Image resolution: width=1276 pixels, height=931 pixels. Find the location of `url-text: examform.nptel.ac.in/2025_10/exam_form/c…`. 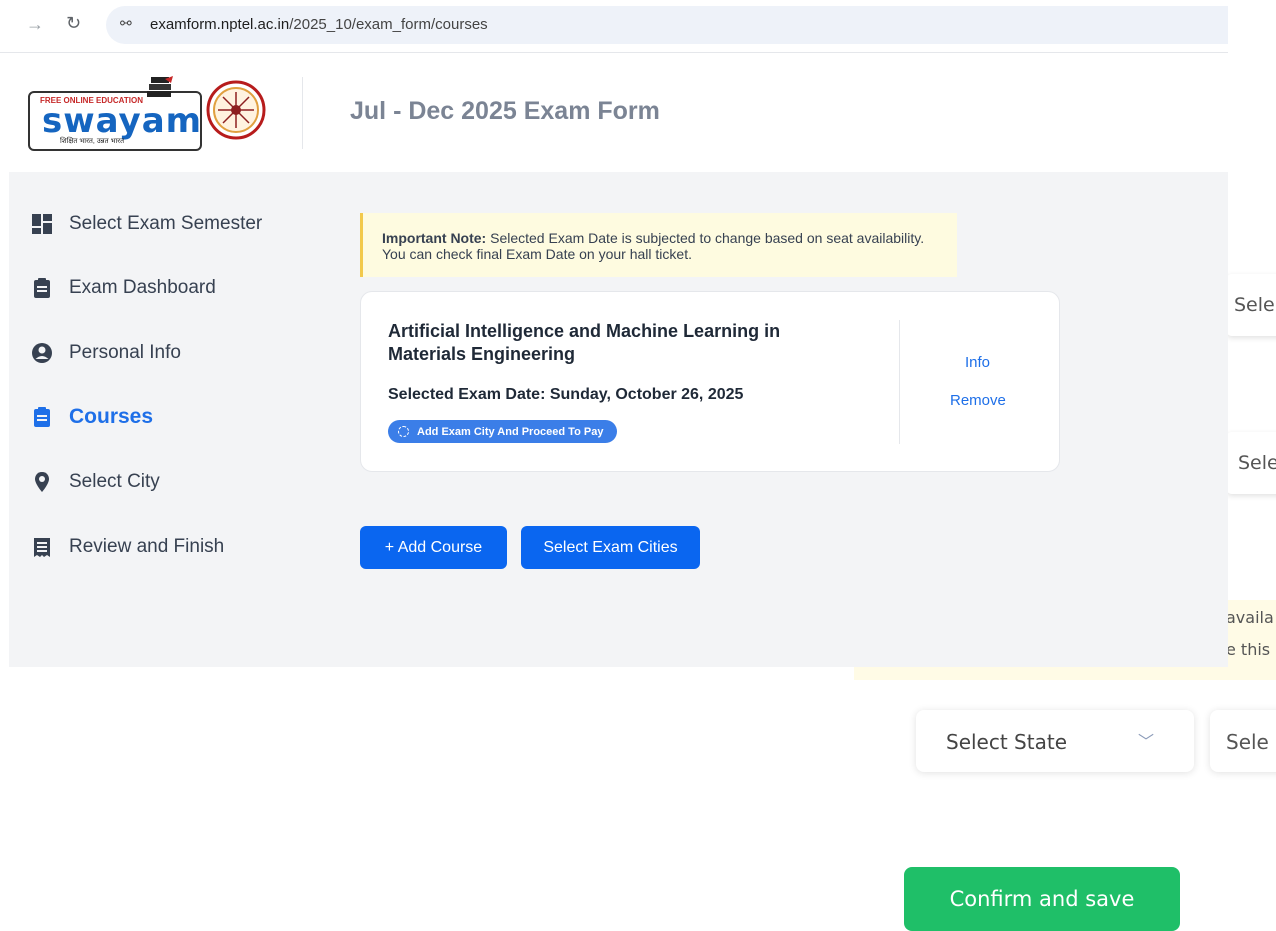

url-text: examform.nptel.ac.in/2025_10/exam_form/c… is located at coordinates (319, 24).